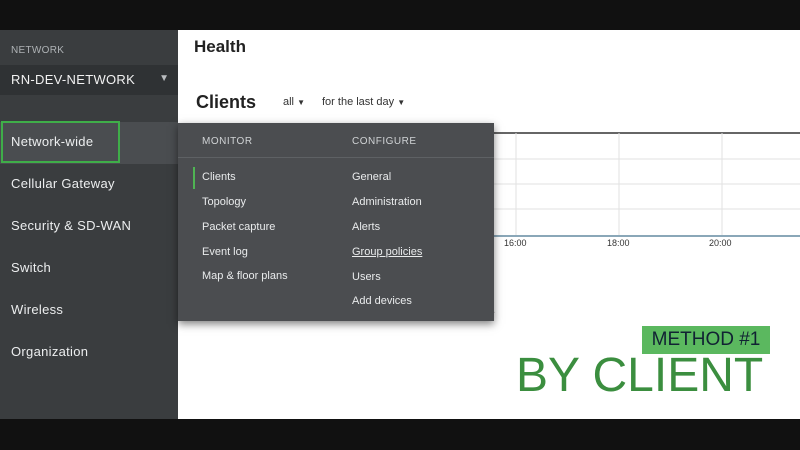 This screenshot has width=800, height=450. Describe the element at coordinates (89, 311) in the screenshot. I see `sidebar-item-wireless: Wireless` at that location.